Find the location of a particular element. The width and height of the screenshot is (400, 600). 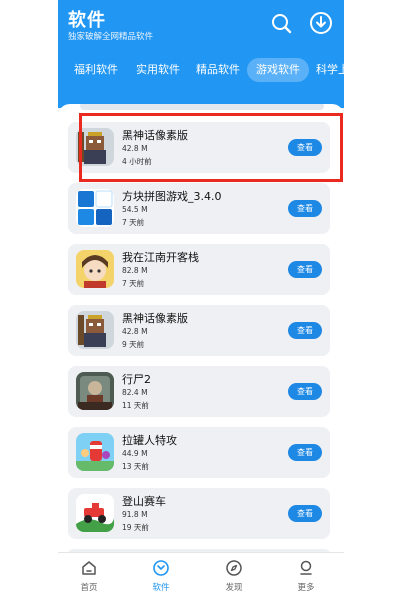

nav-discover: 发现 is located at coordinates (234, 576).